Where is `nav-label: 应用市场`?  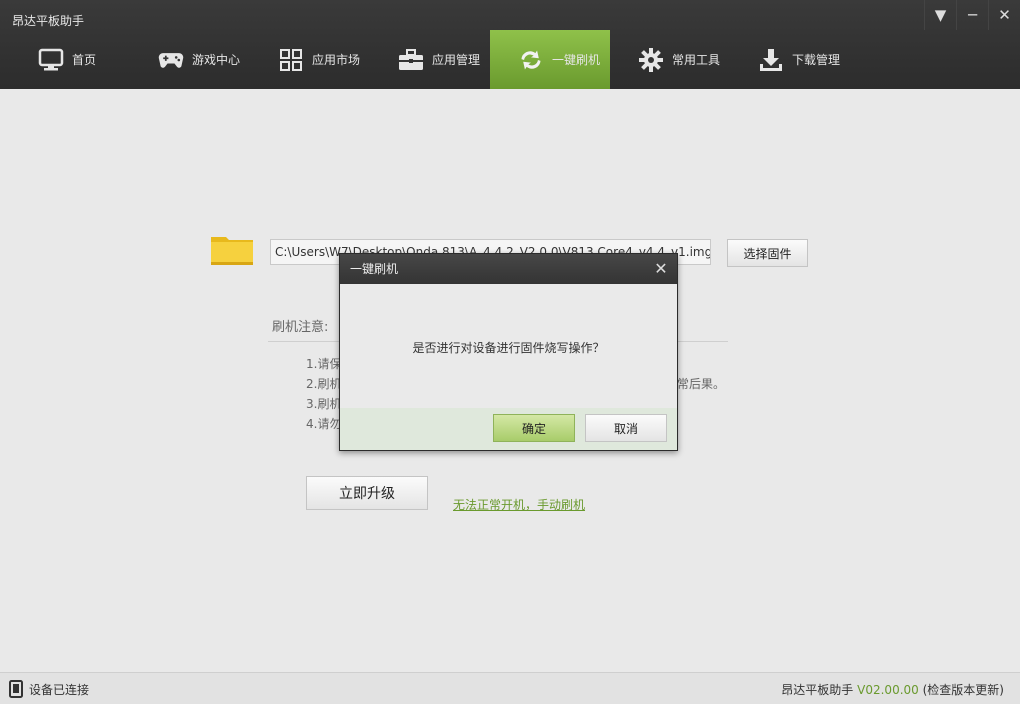 nav-label: 应用市场 is located at coordinates (336, 60).